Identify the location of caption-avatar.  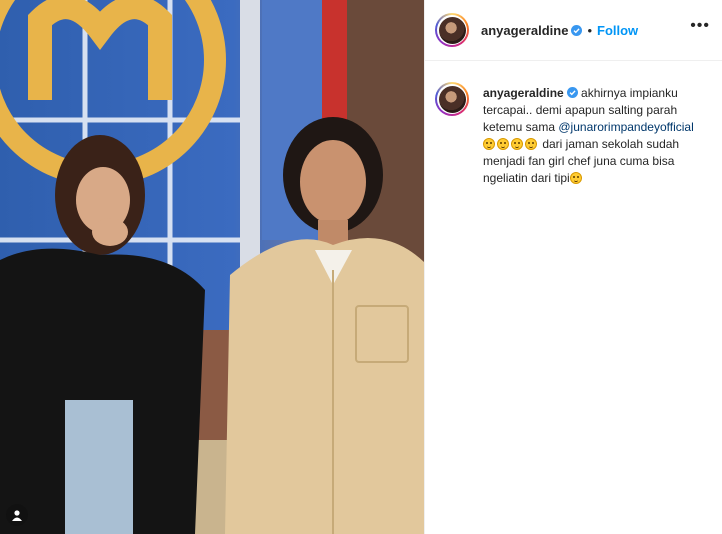
(452, 99).